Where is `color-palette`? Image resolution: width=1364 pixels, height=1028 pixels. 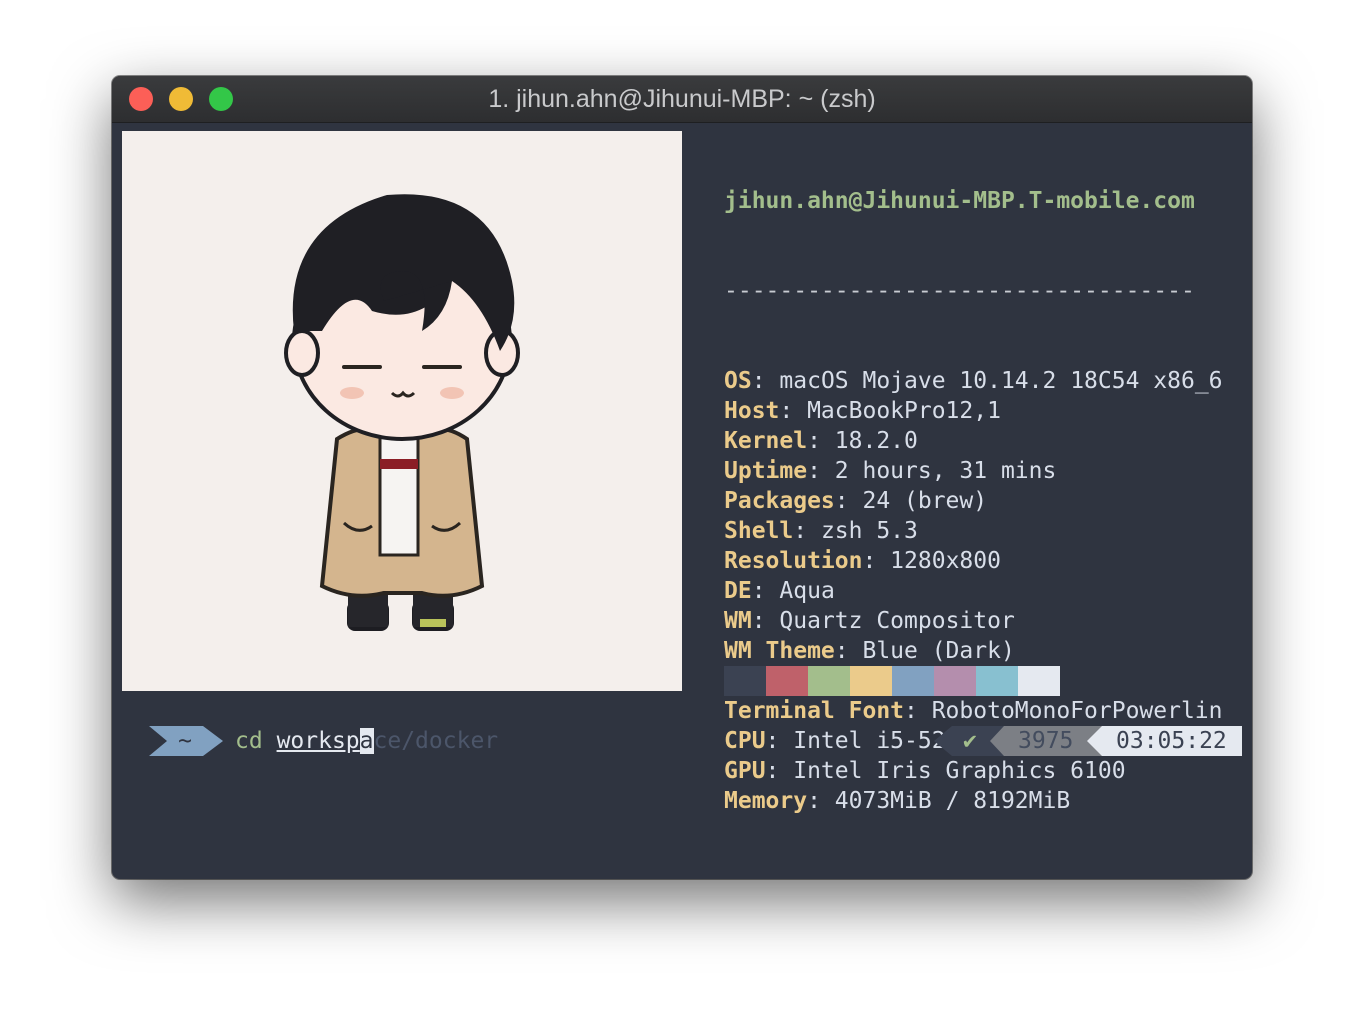 color-palette is located at coordinates (892, 681).